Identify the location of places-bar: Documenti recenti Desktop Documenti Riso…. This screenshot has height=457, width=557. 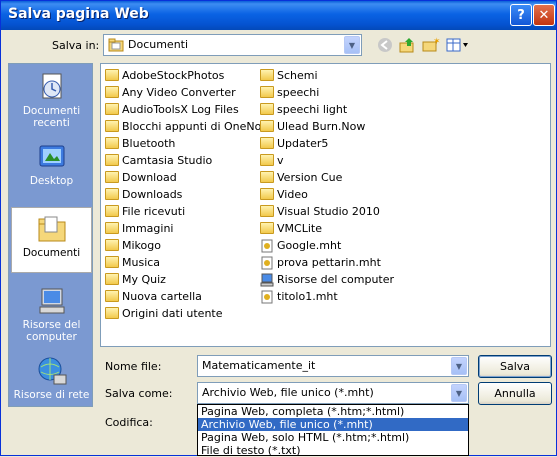
(50, 235).